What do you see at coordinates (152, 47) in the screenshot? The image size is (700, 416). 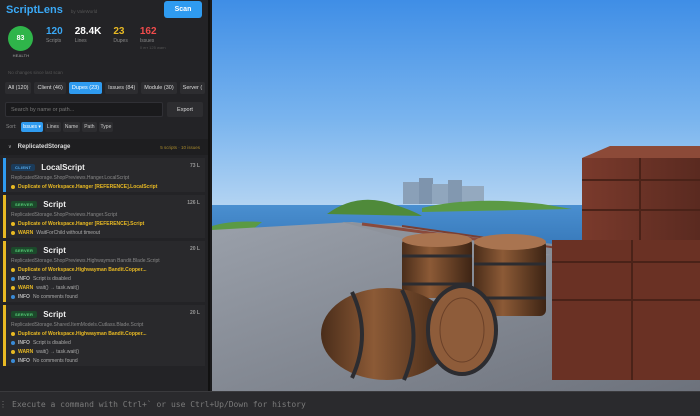 I see `stat-issues-sub: 0 err 125 warn` at bounding box center [152, 47].